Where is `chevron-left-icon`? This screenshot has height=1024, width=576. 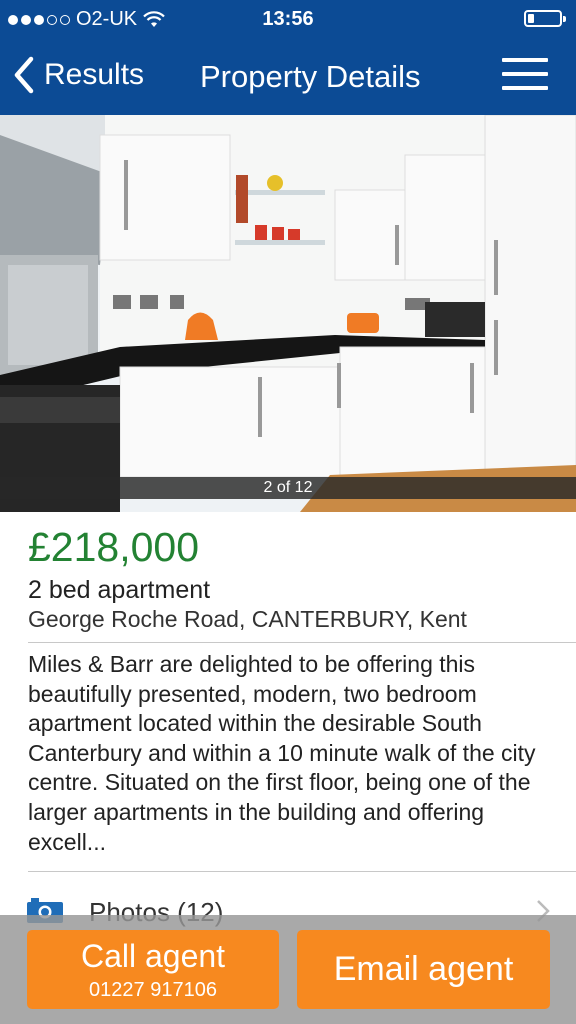 chevron-left-icon is located at coordinates (24, 75).